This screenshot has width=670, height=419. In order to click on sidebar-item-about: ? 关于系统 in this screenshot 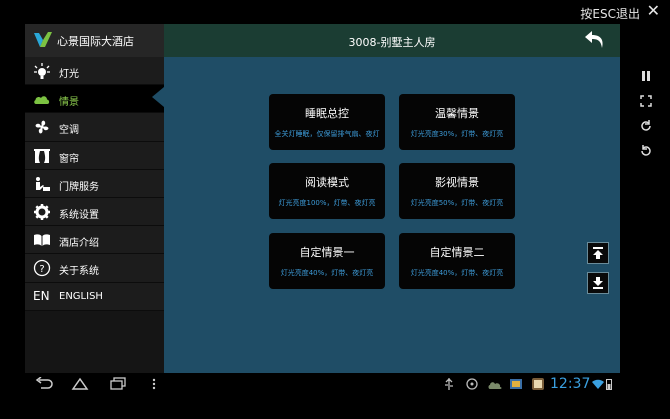, I will do `click(94, 268)`.